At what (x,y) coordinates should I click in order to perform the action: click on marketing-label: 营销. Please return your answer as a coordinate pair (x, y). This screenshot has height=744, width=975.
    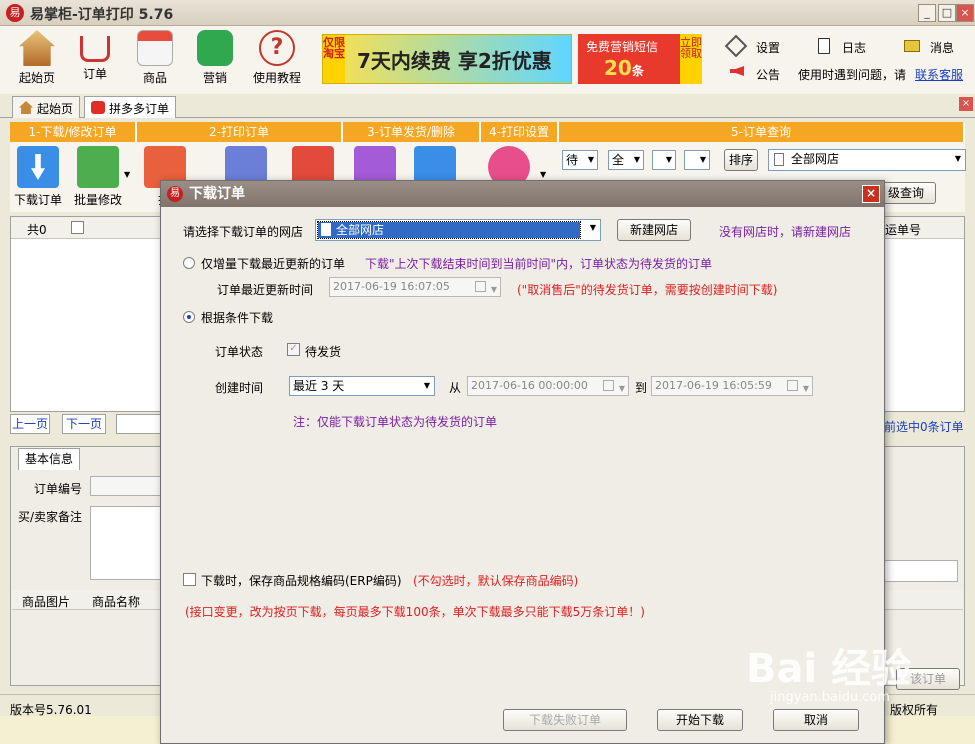
    Looking at the image, I should click on (214, 78).